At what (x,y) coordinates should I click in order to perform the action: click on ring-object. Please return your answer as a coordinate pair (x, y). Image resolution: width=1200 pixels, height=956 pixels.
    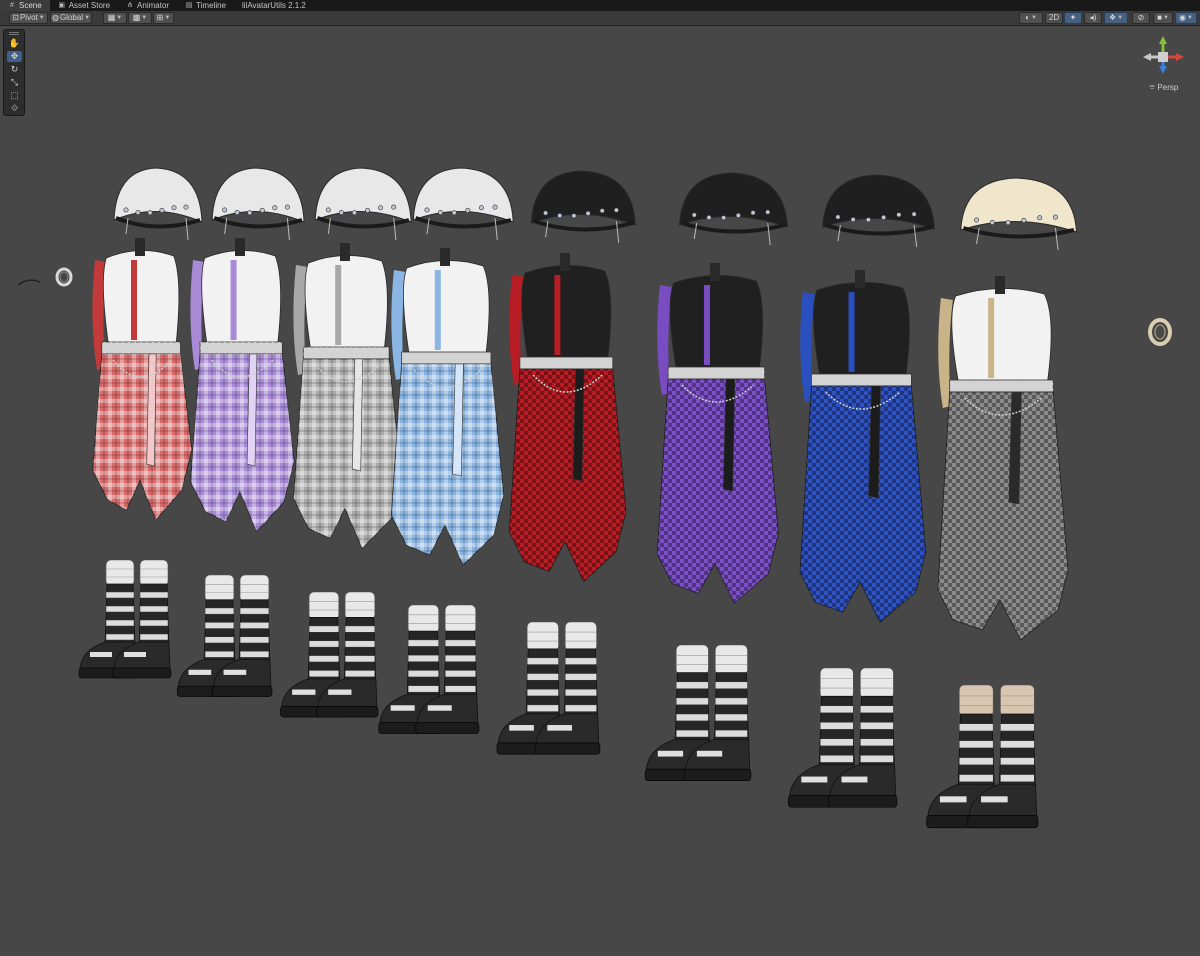
    Looking at the image, I should click on (1160, 332).